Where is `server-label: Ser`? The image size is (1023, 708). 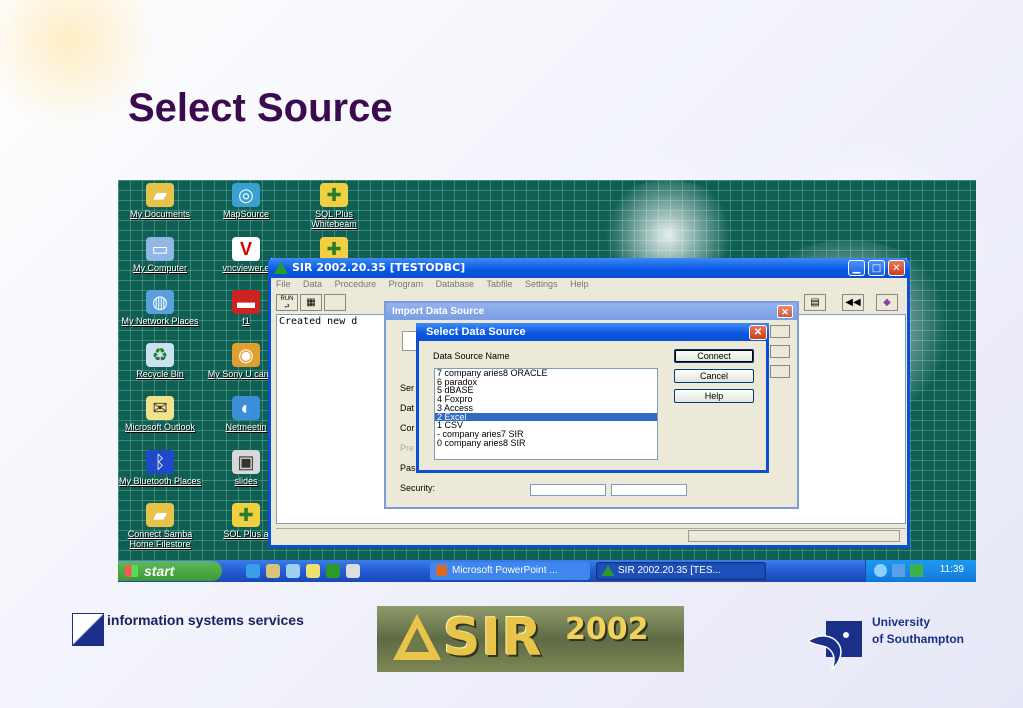 server-label: Ser is located at coordinates (407, 388).